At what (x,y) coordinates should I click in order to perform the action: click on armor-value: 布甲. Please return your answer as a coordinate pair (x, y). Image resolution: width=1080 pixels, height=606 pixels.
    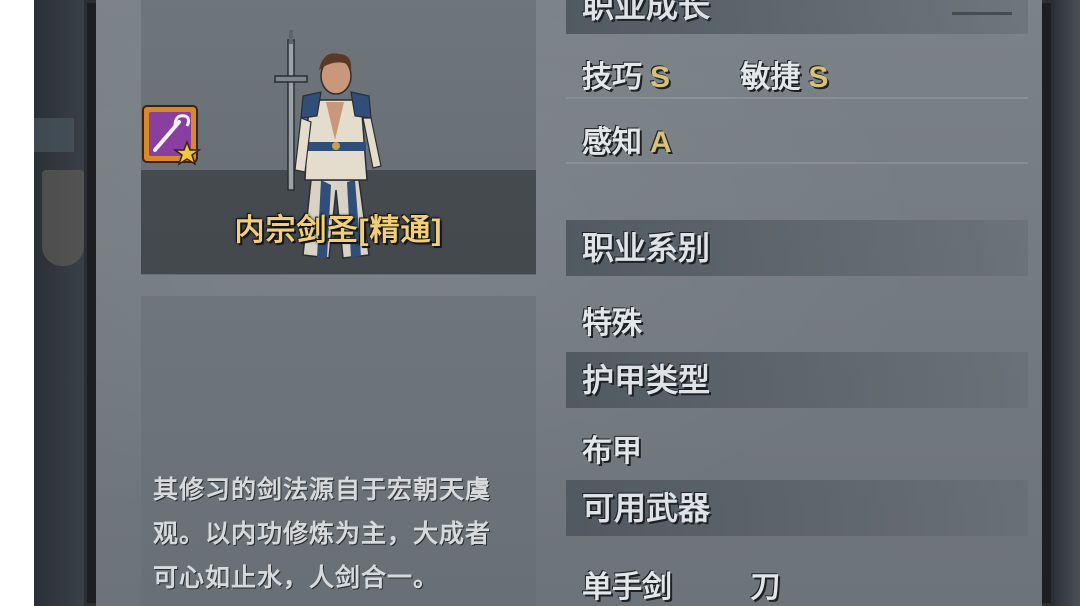
    Looking at the image, I should click on (612, 451).